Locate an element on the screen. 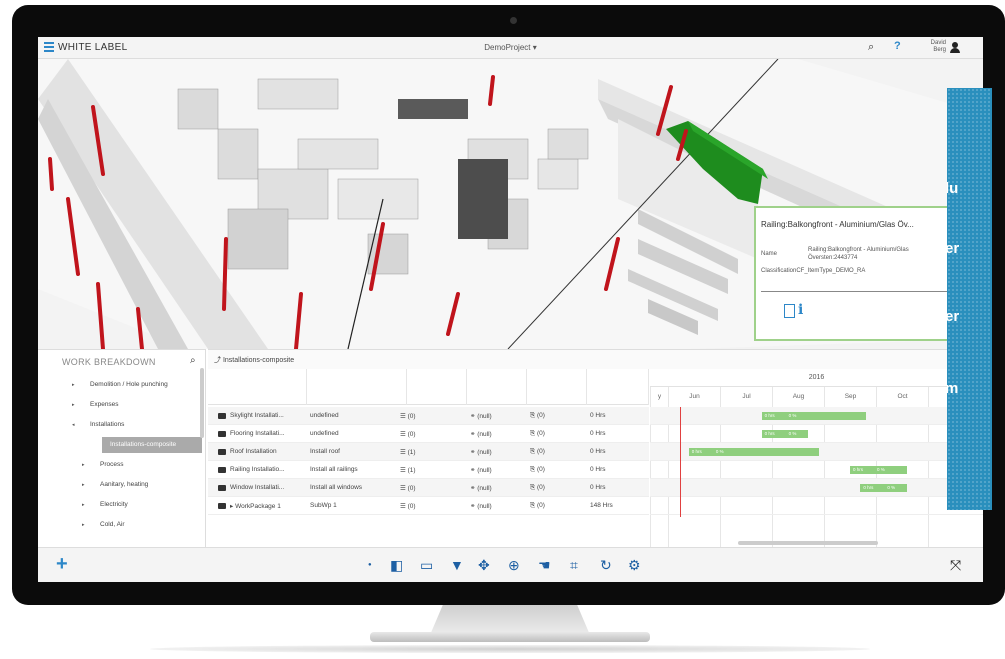 Image resolution: width=1005 pixels, height=659 pixels. work-breakdown-item: ▸ Aanitary, heating is located at coordinates (132, 485).